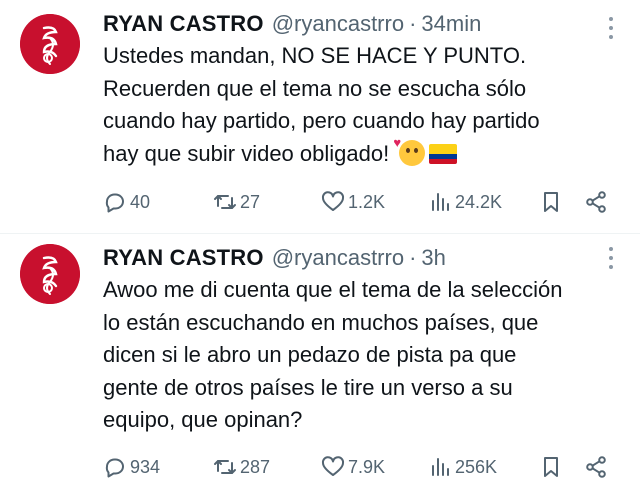  I want to click on repost-count: 287, so click(255, 466).